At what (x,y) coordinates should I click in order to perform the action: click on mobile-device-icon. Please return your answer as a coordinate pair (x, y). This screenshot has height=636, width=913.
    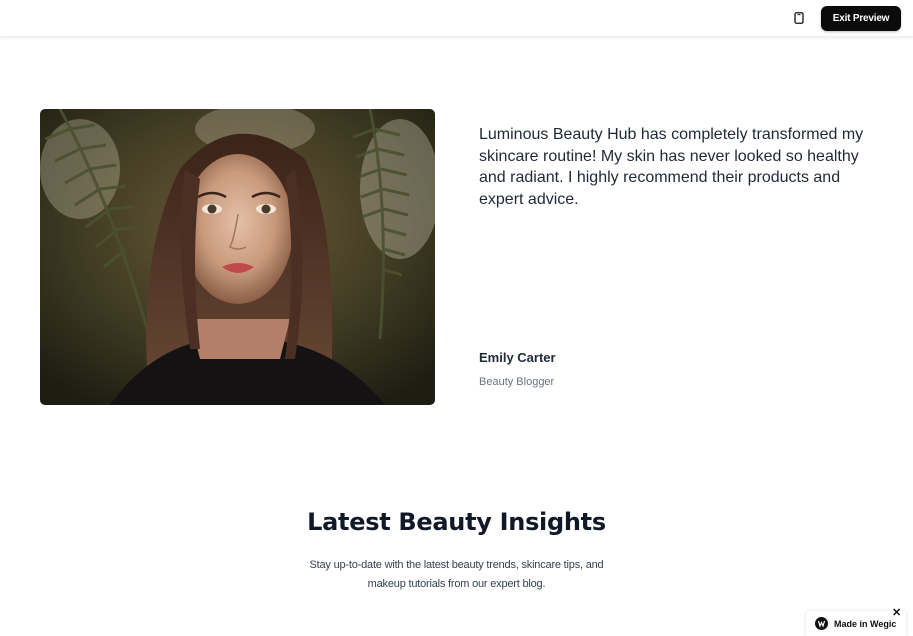
    Looking at the image, I should click on (799, 18).